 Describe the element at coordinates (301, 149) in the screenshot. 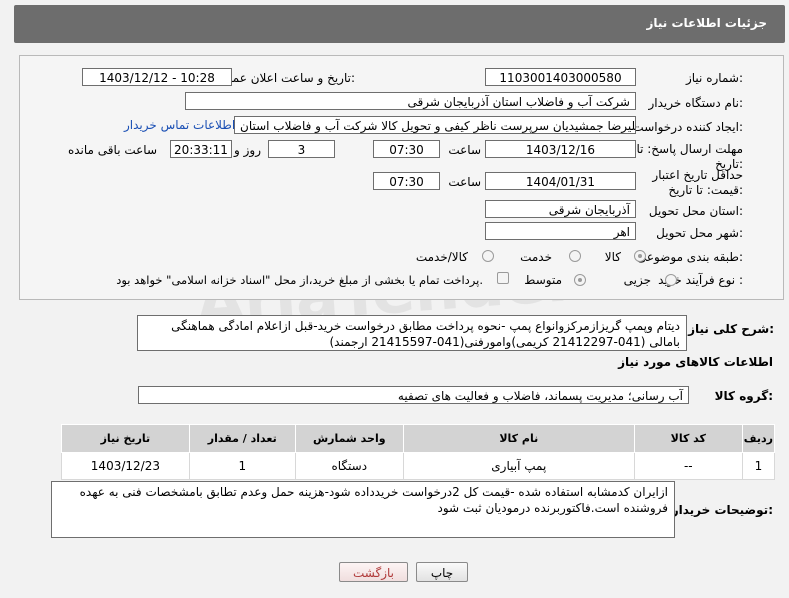

I see `days-field: 3` at that location.